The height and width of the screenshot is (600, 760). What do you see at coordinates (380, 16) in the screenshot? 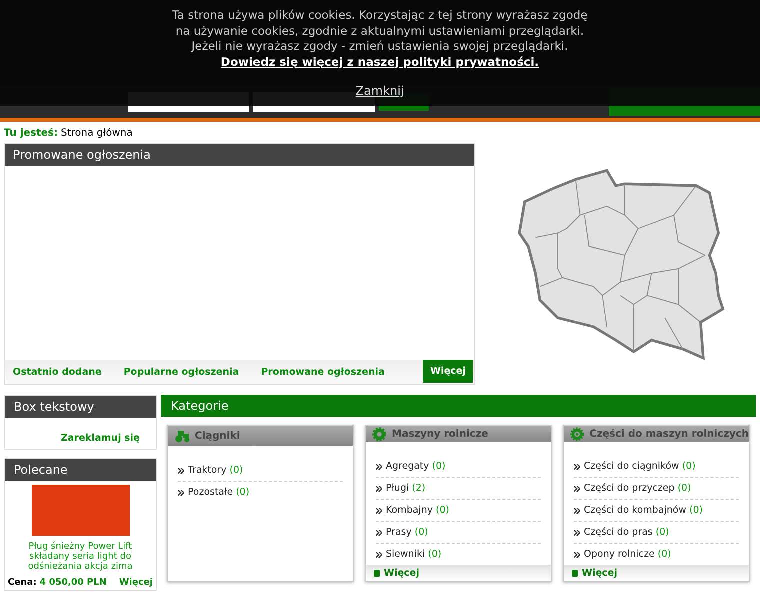
I see `cookie-message-line: Ta strona używa plików cookies. Korzystając z tej strony wyrażasz zgodę` at bounding box center [380, 16].